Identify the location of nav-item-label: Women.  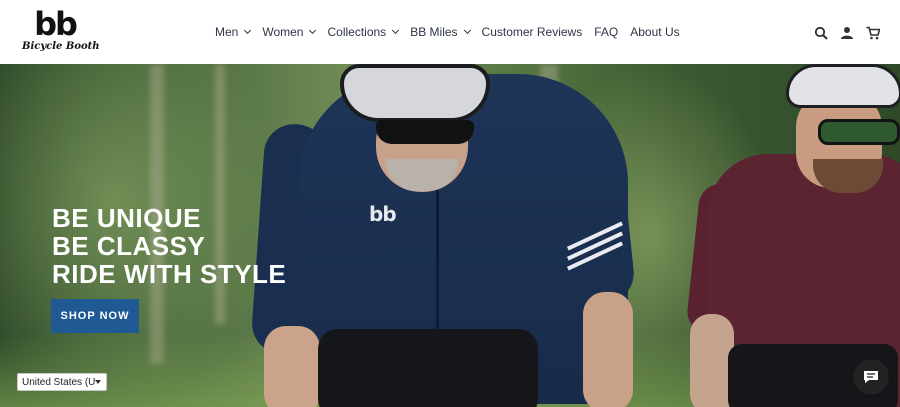
(283, 32).